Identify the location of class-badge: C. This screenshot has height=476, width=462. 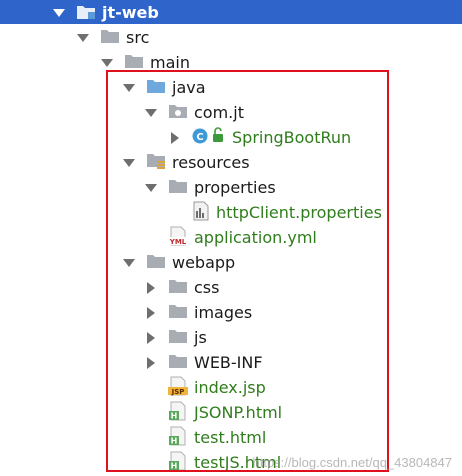
(199, 137).